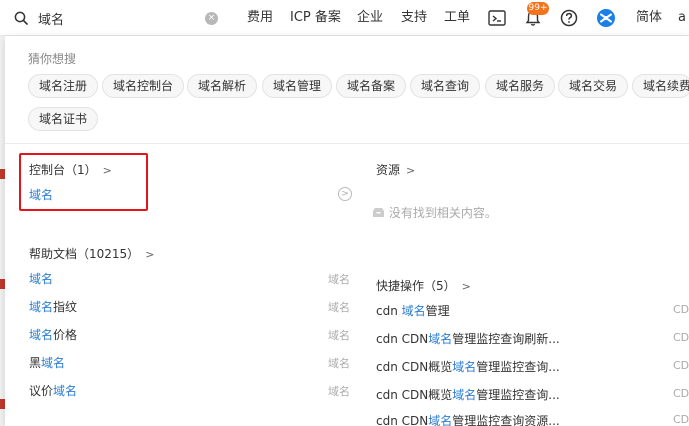 This screenshot has width=689, height=426. What do you see at coordinates (63, 119) in the screenshot?
I see `guess-tag: 域名证书` at bounding box center [63, 119].